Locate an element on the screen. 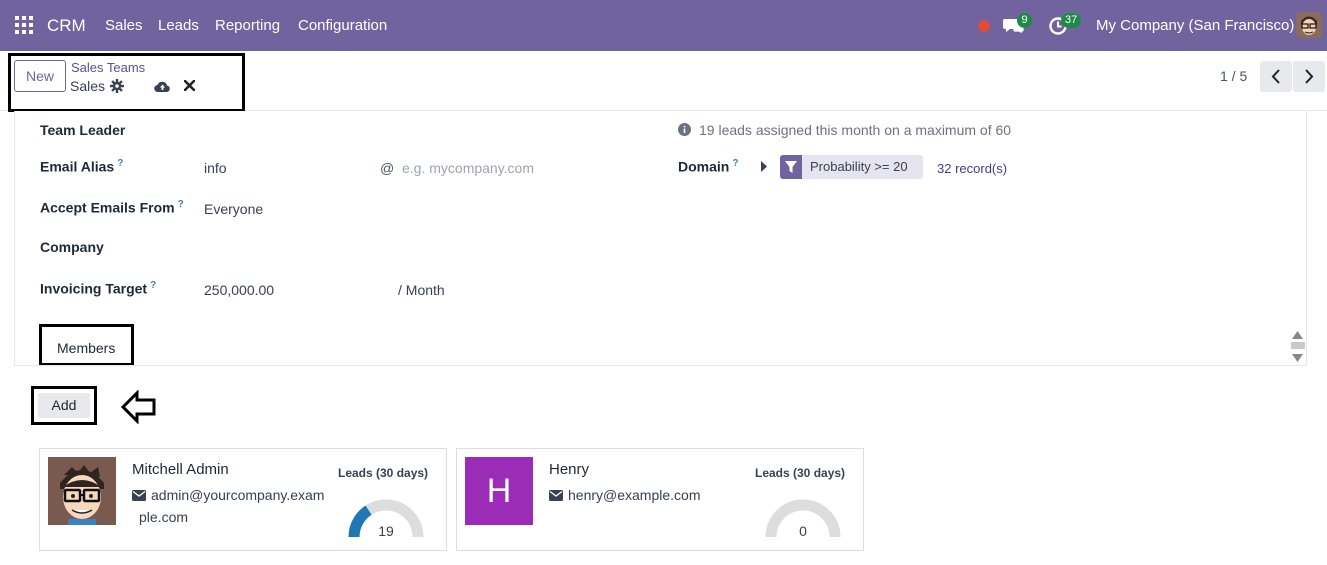  leads-gauge-value: 0 is located at coordinates (803, 531).